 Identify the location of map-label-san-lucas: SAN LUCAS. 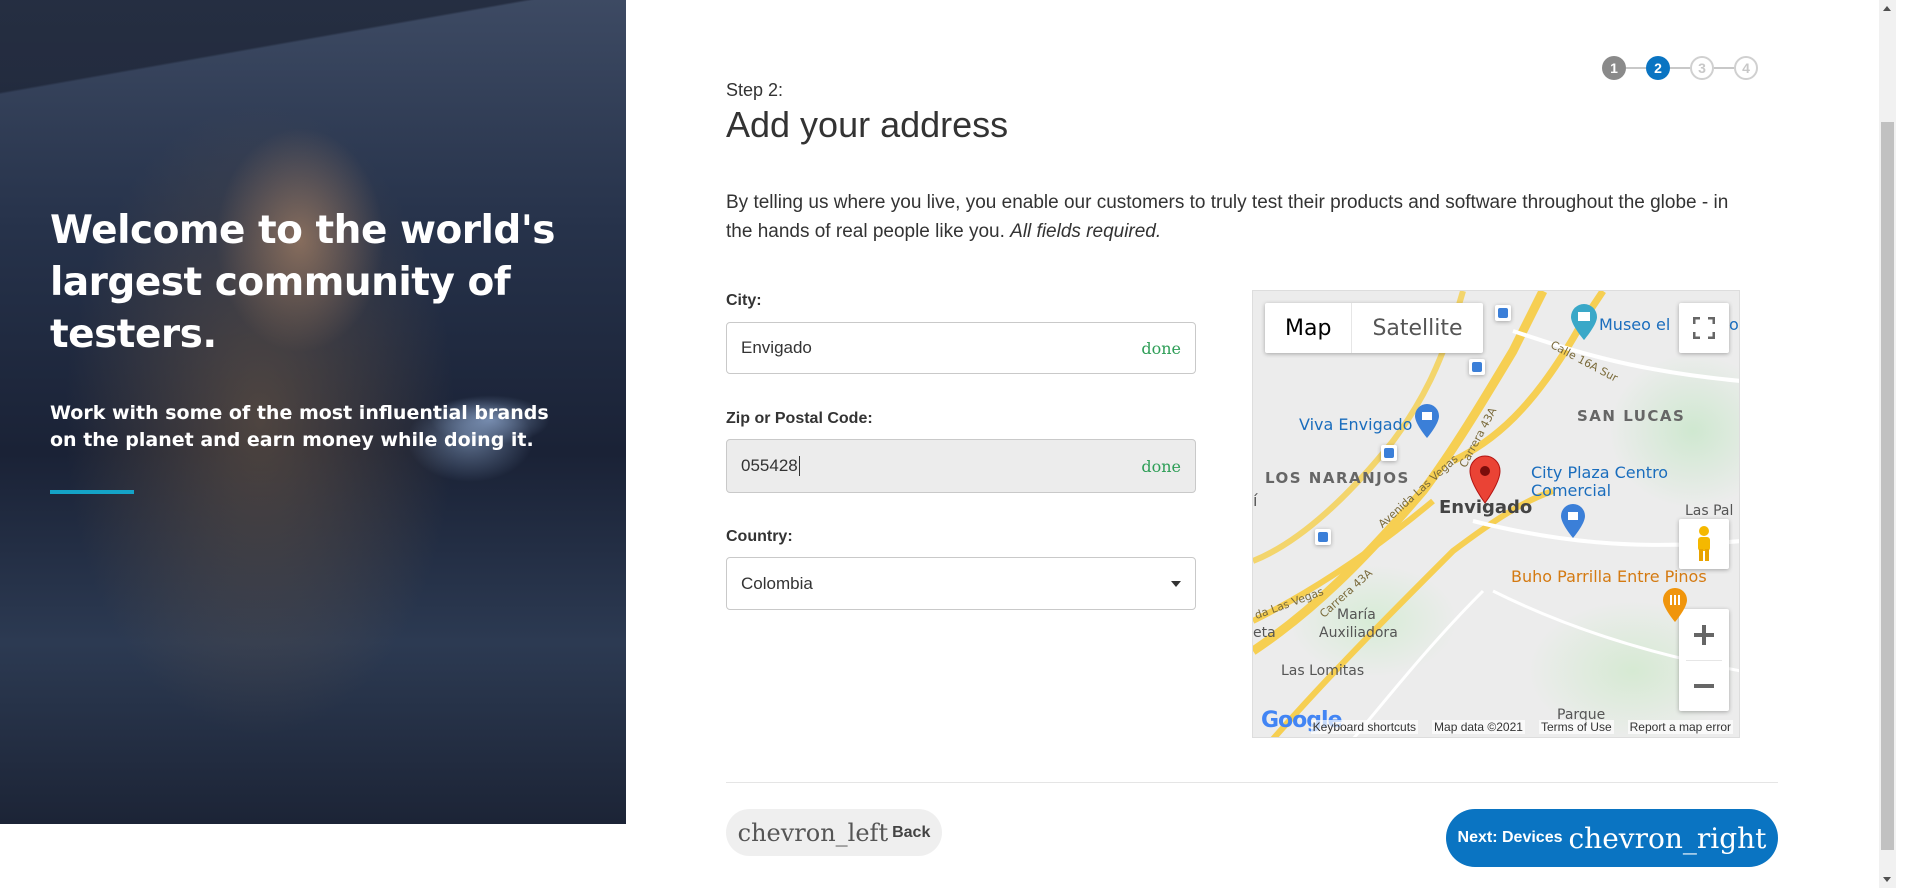
(1631, 416).